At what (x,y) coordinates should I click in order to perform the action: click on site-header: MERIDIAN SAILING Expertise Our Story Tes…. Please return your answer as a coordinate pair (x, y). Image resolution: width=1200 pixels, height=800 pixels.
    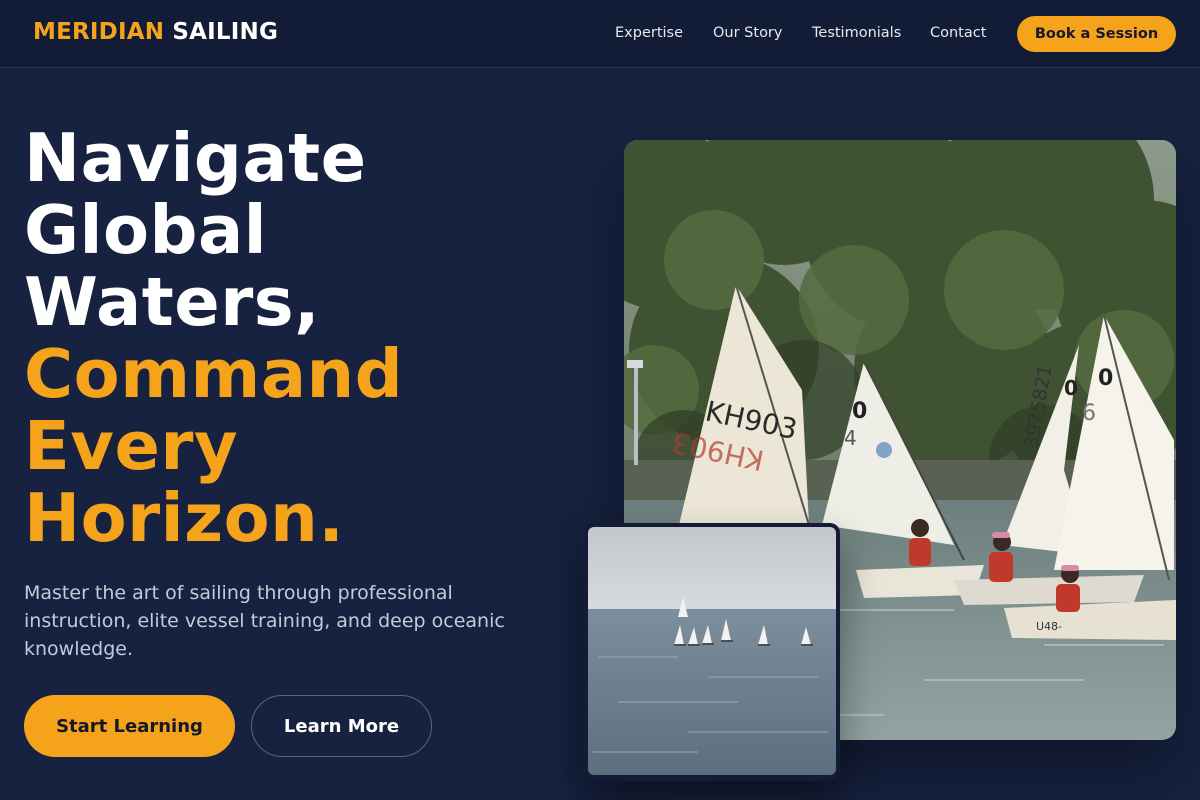
    Looking at the image, I should click on (600, 34).